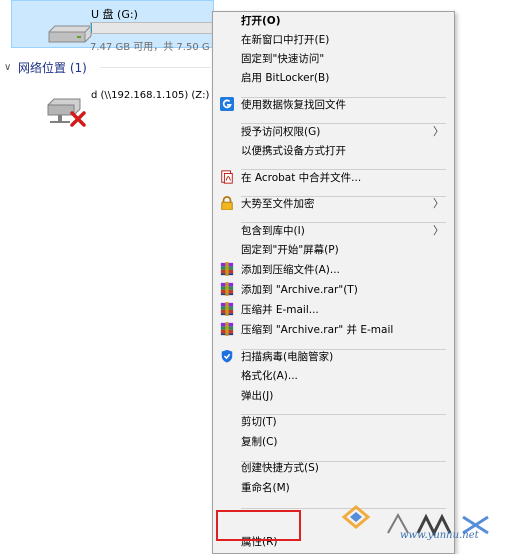 The height and width of the screenshot is (554, 509). I want to click on menu-item: 以便携式设备方式打开, so click(333, 150).